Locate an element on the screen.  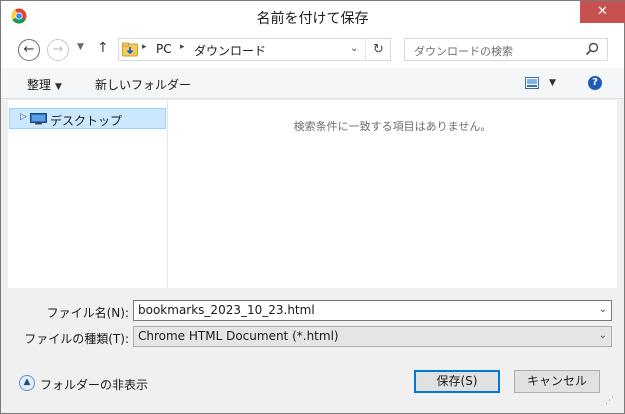
save-button: 保存(S) is located at coordinates (457, 381).